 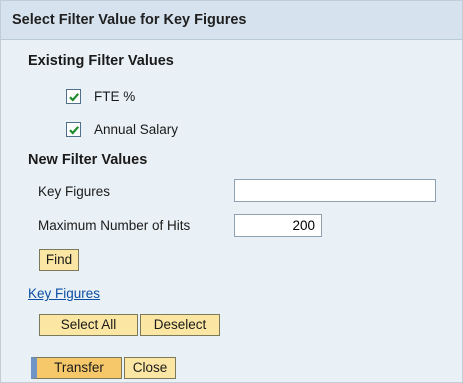 I want to click on transfer-button: Transfer, so click(x=76, y=368).